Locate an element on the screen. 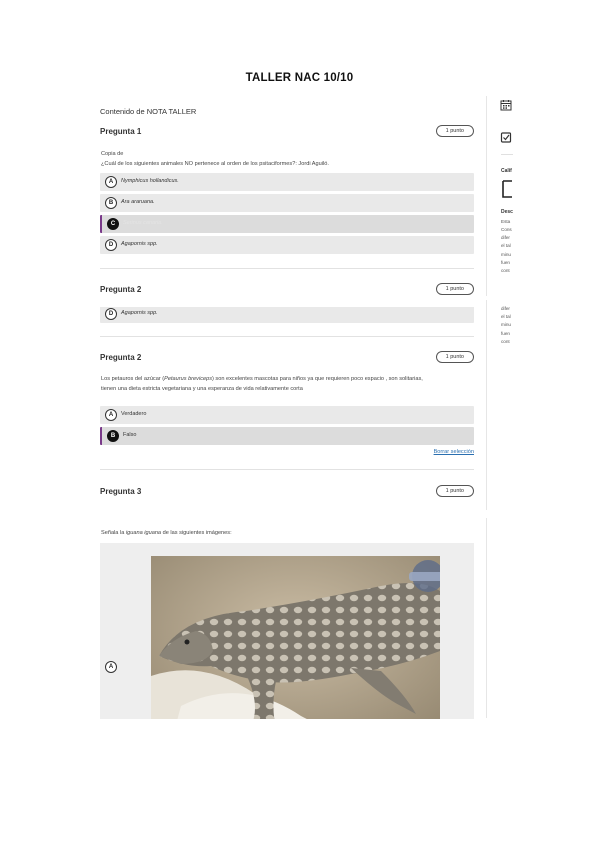 This screenshot has width=599, height=848. option-text: Ara araruana. is located at coordinates (138, 202).